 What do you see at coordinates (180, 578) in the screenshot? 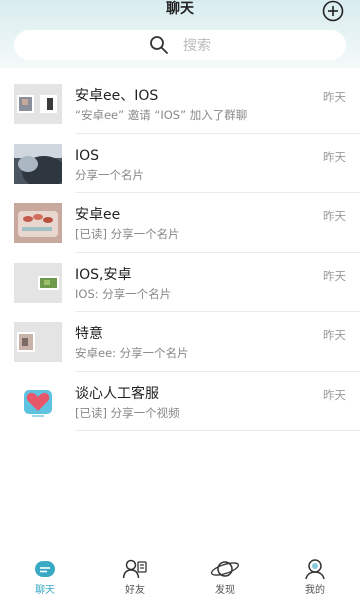
I see `bottom-tab-bar: 聊天 好友 发现 我的` at bounding box center [180, 578].